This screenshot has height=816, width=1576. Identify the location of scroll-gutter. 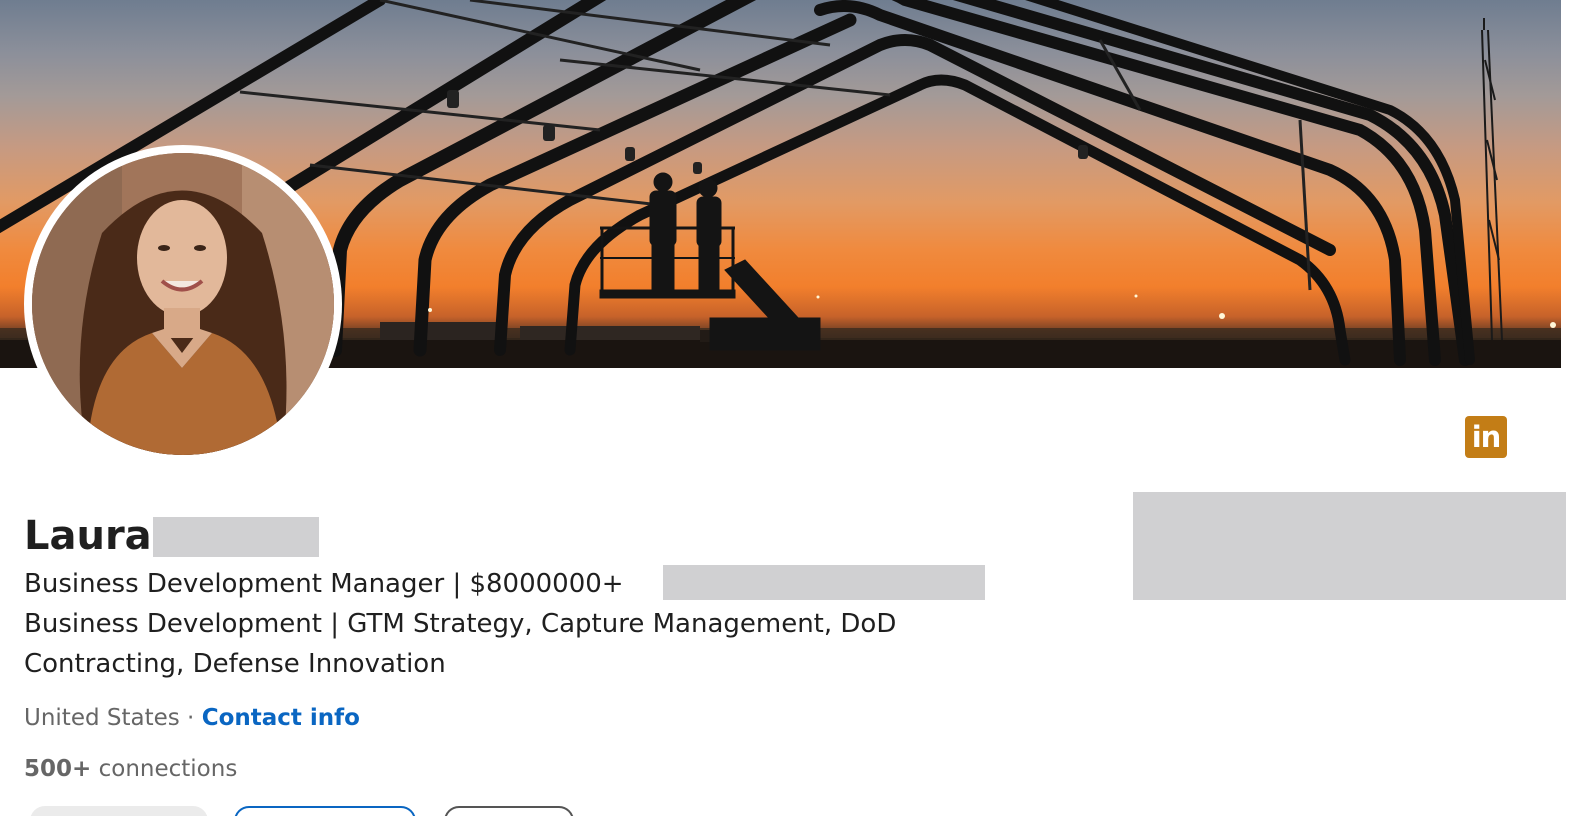
(1568, 184).